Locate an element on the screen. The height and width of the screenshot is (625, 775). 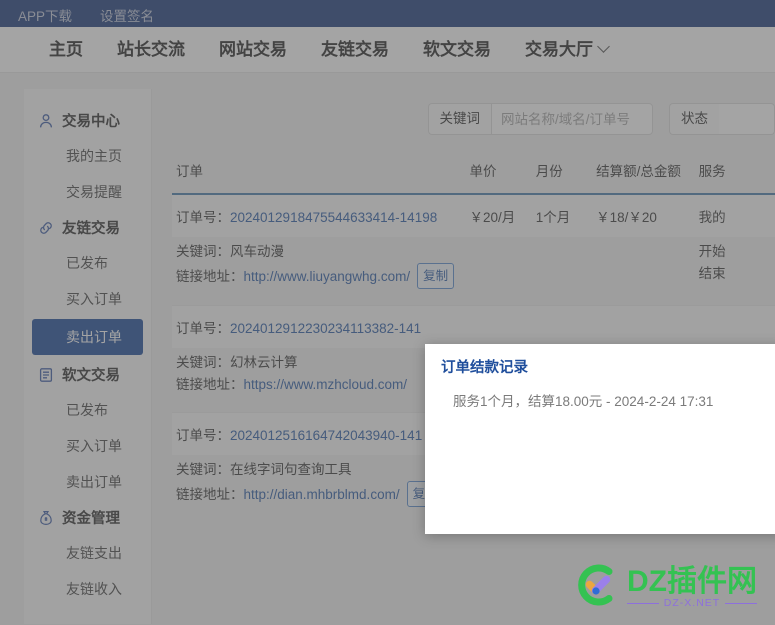
popup-title: 订单结款记录 is located at coordinates (484, 368).